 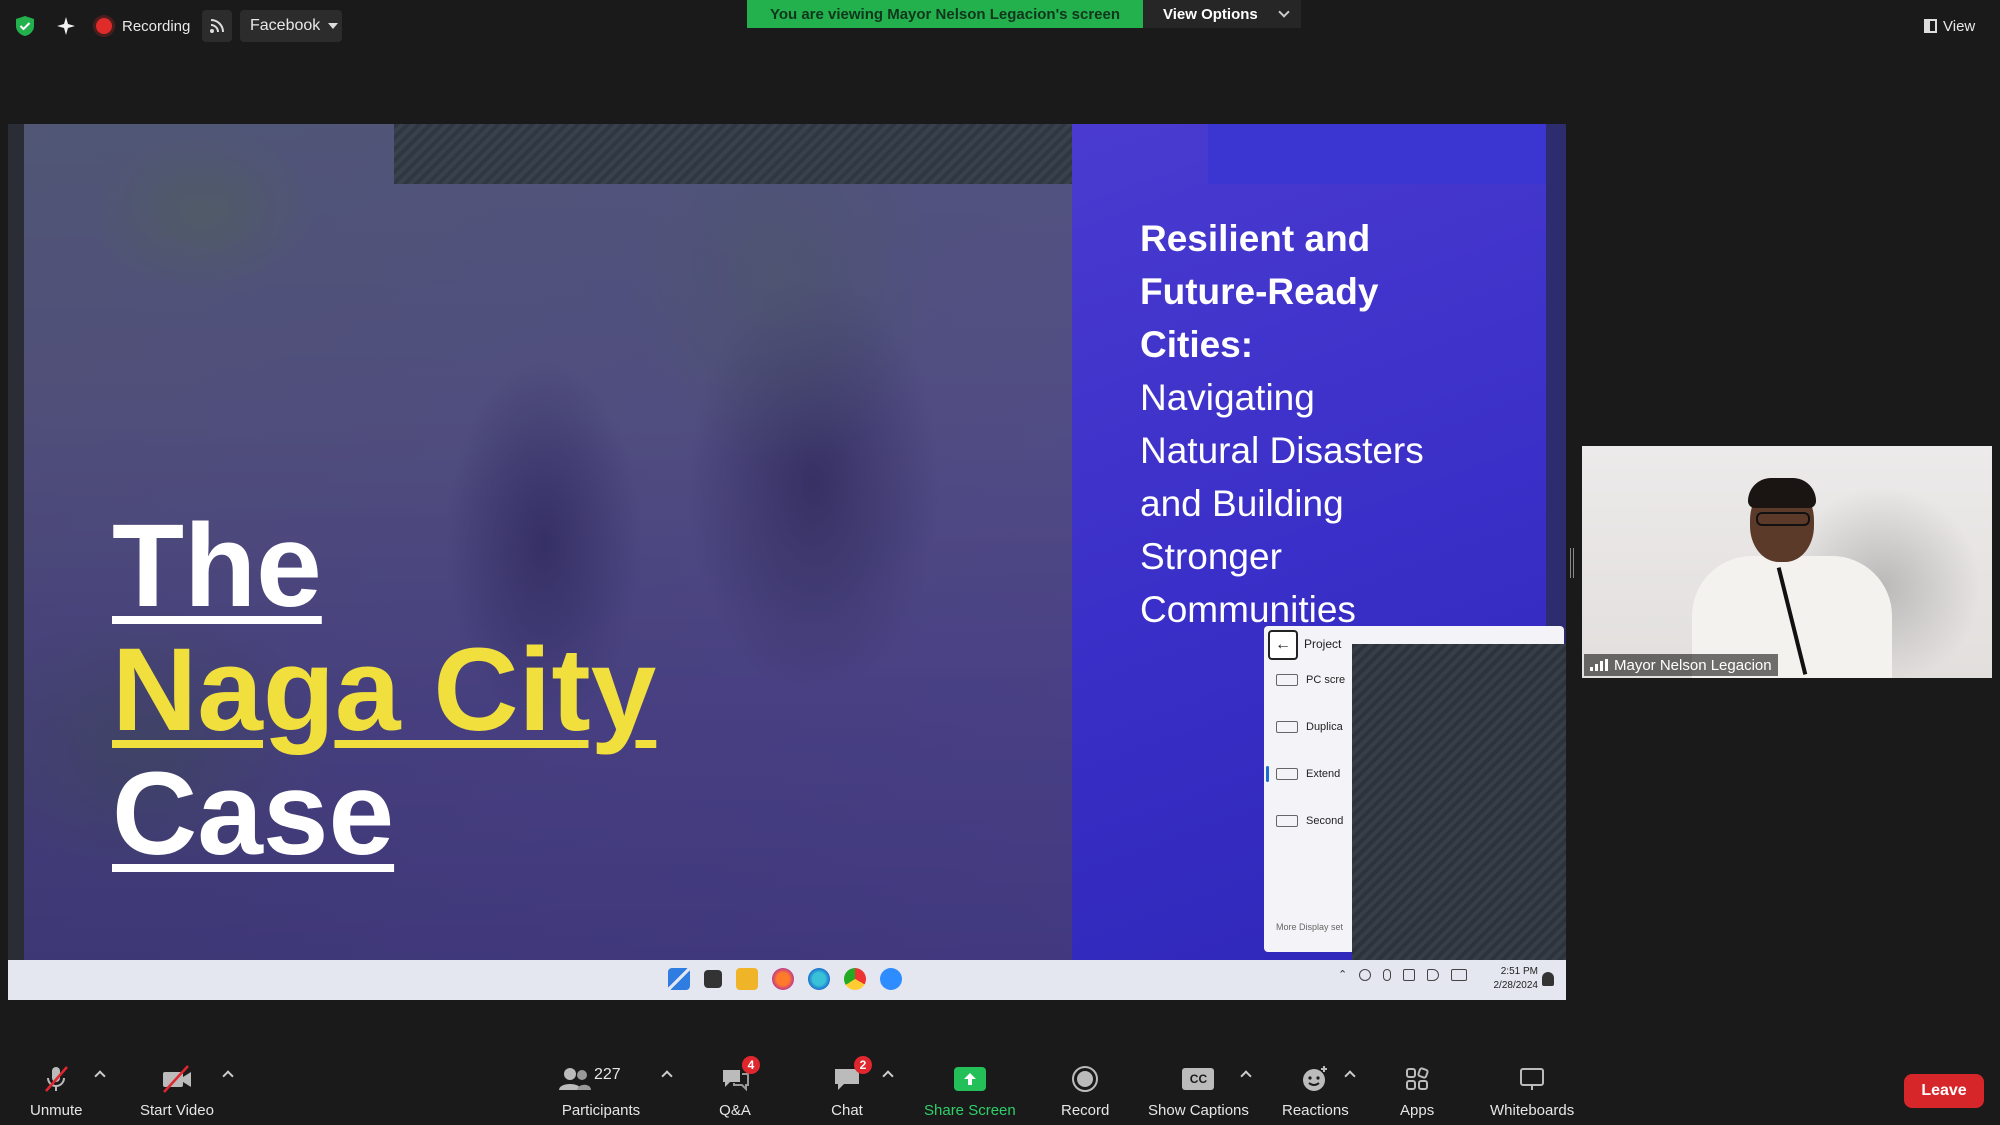 I want to click on view-options-button: View Options, so click(x=1222, y=14).